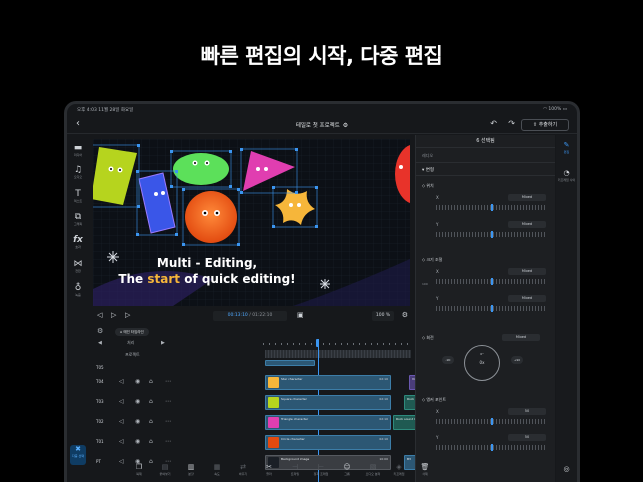  I want to click on screenshot-icon: ▣, so click(300, 315).